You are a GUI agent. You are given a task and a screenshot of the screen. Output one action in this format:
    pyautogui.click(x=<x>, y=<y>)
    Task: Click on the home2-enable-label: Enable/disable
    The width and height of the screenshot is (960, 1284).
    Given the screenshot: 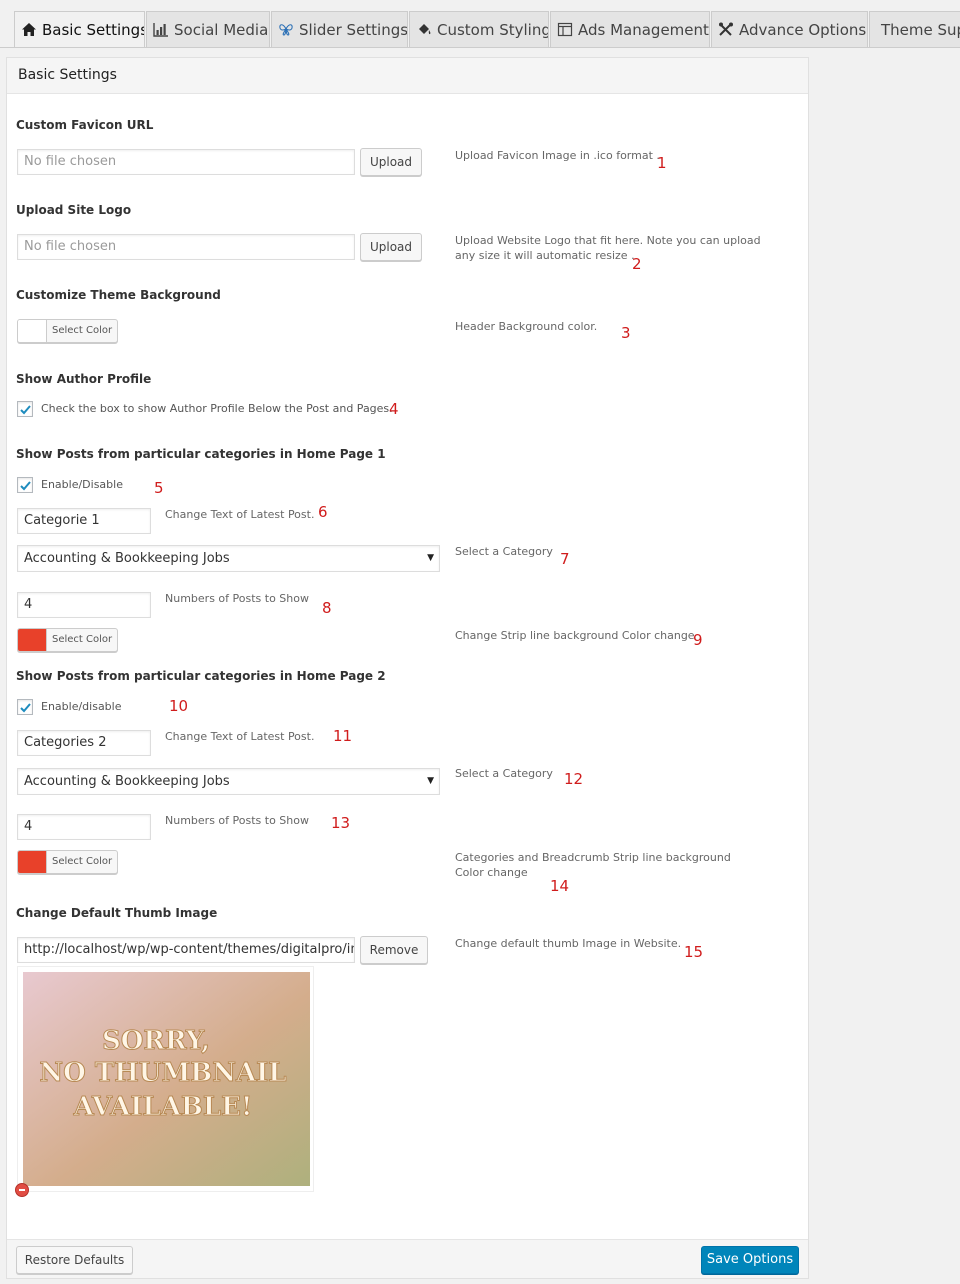 What is the action you would take?
    pyautogui.click(x=81, y=706)
    